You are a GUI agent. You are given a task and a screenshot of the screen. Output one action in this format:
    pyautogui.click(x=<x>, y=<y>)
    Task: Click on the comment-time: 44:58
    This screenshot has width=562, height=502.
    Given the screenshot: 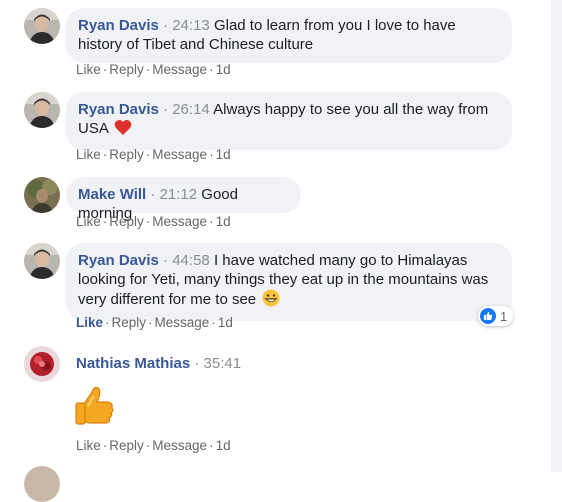 What is the action you would take?
    pyautogui.click(x=191, y=260)
    